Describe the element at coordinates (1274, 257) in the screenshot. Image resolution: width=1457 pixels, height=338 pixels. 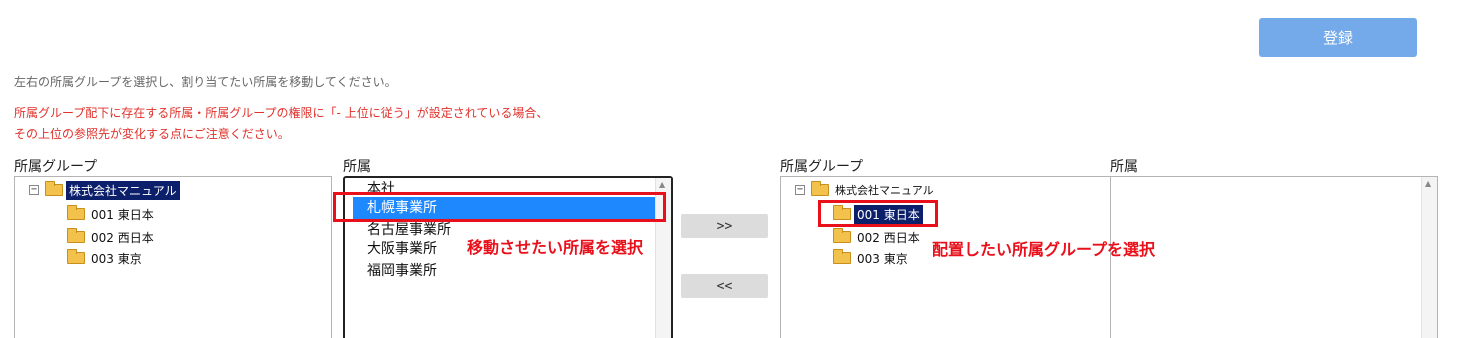
I see `right-affiliation-list: ▲` at that location.